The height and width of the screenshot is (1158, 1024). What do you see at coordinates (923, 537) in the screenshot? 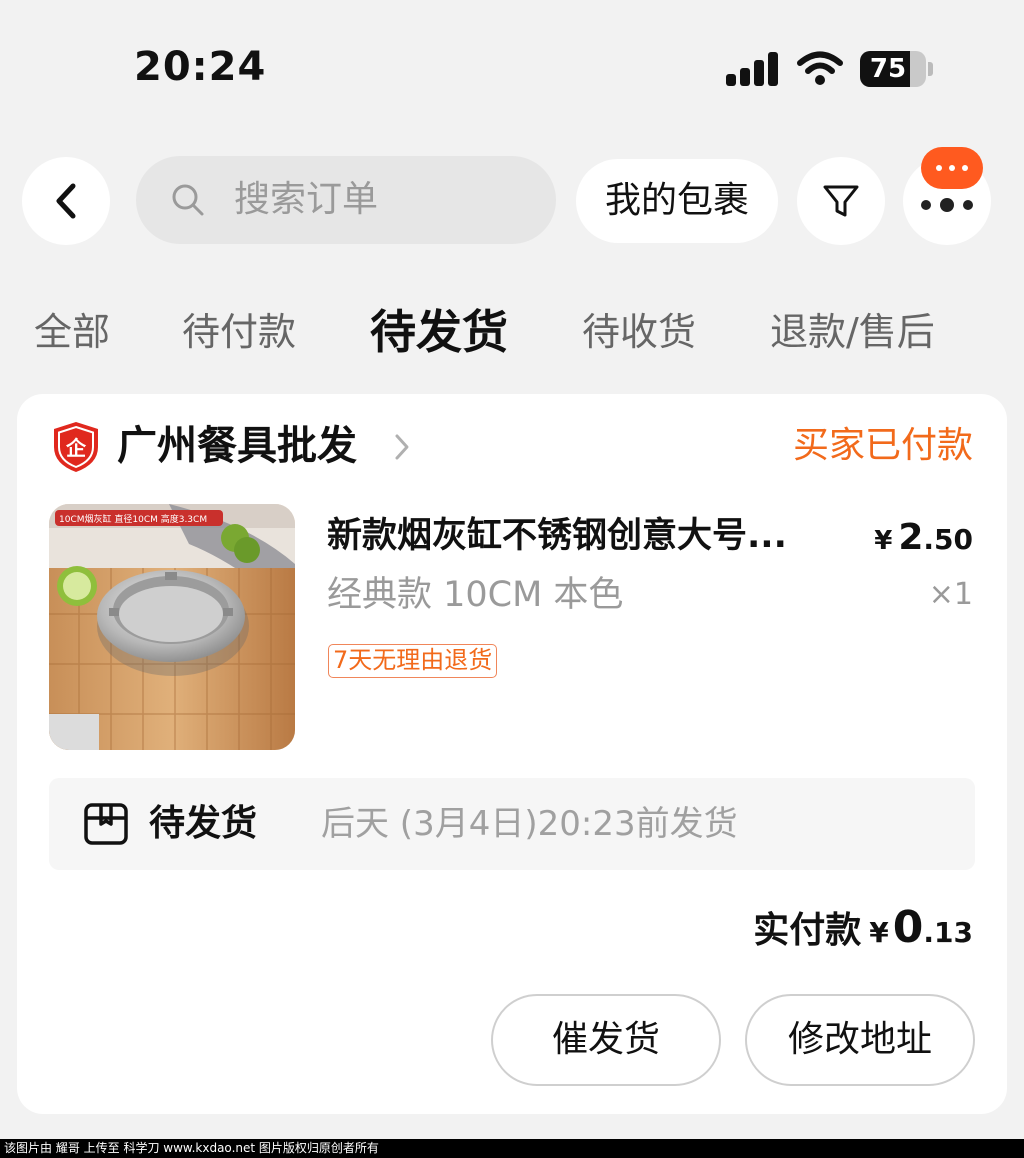
I see `product-price: ¥2.50` at bounding box center [923, 537].